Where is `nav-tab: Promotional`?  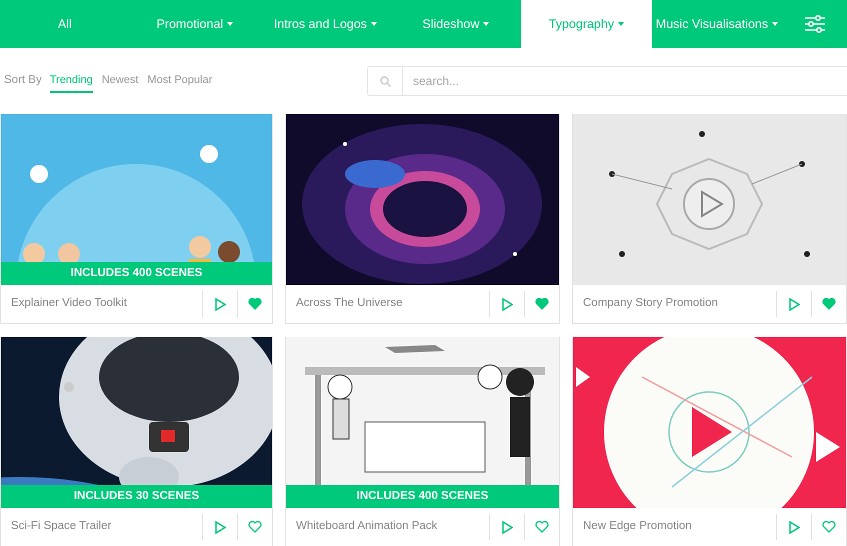
nav-tab: Promotional is located at coordinates (195, 24).